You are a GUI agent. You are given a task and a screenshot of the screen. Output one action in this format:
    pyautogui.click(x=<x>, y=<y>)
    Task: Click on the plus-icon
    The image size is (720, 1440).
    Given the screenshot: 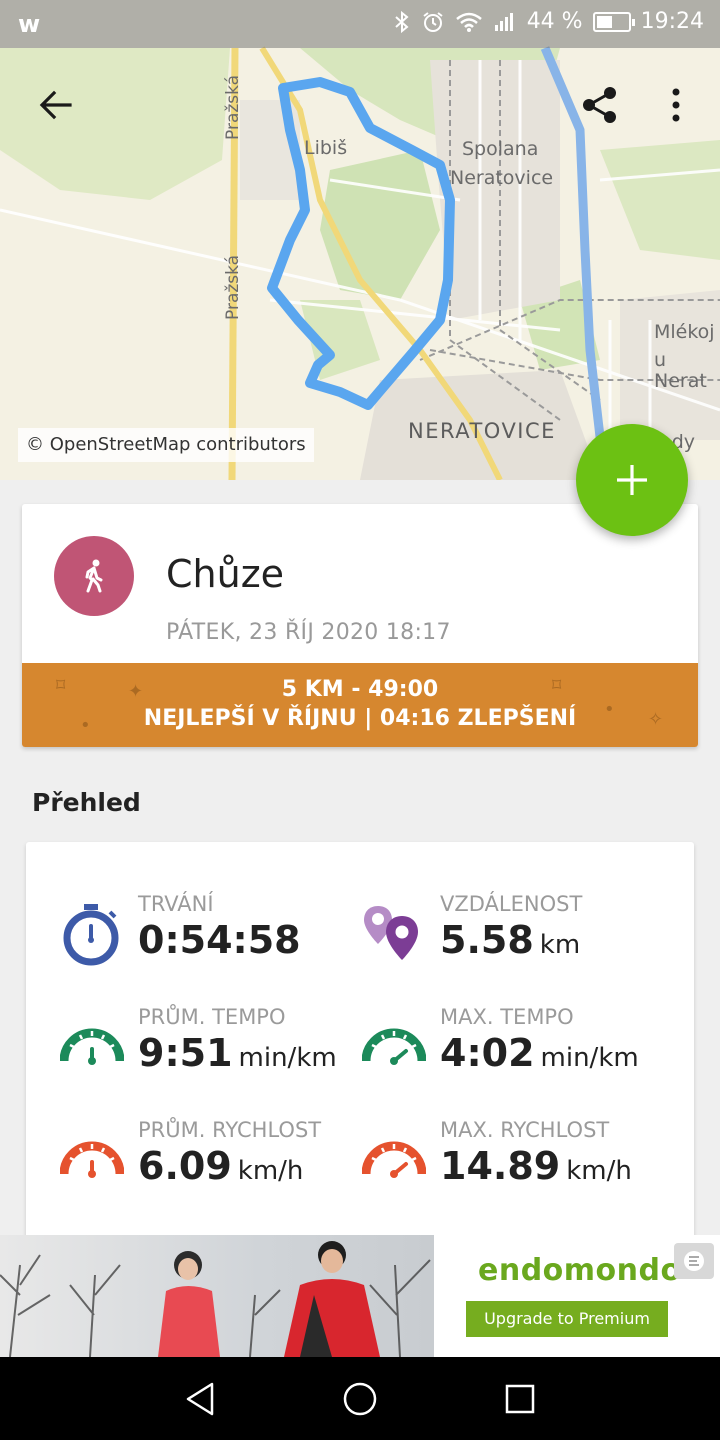 What is the action you would take?
    pyautogui.click(x=632, y=480)
    